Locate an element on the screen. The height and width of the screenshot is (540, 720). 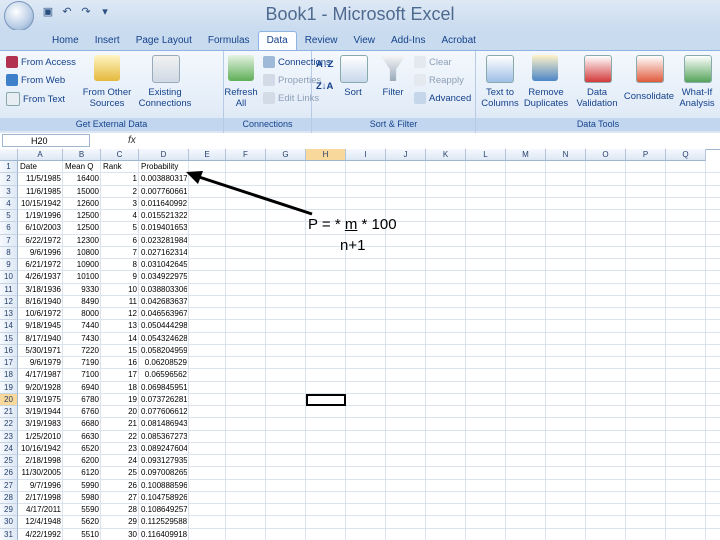
cell-date: 10/15/1942 is located at coordinates (40, 204).